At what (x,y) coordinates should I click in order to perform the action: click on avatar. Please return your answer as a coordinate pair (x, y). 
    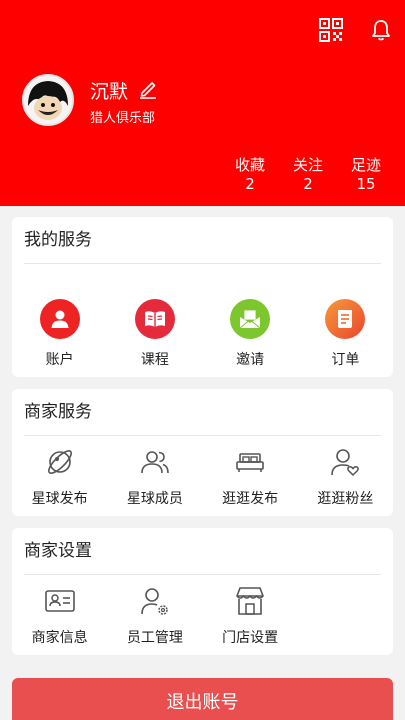
    Looking at the image, I should click on (48, 100).